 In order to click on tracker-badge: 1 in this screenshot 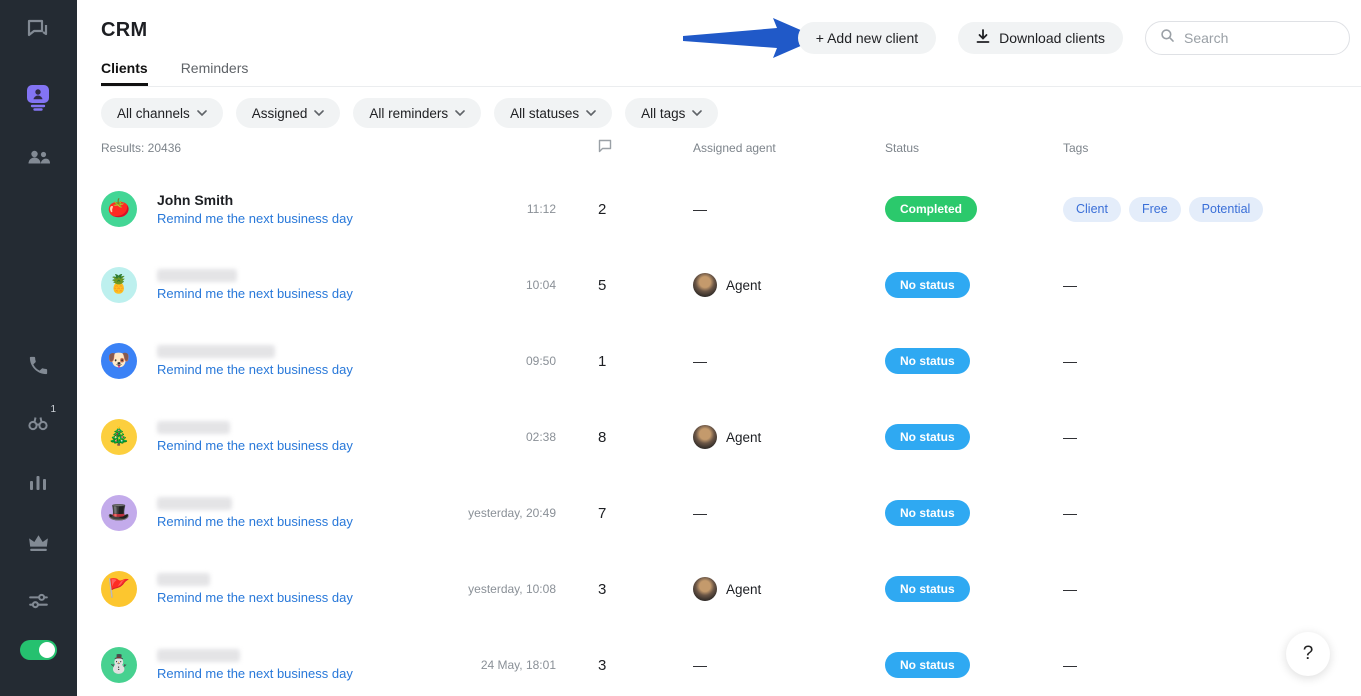, I will do `click(53, 409)`.